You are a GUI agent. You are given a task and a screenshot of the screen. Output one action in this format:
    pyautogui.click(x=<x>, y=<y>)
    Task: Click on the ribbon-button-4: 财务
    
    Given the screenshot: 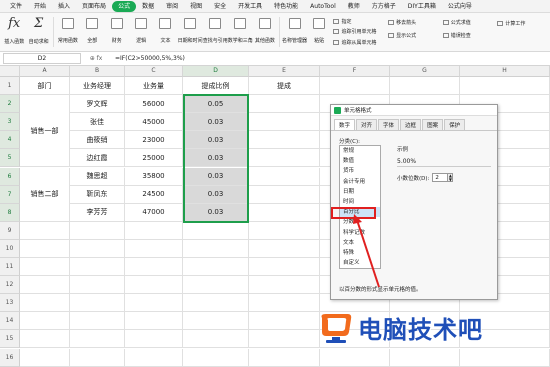 What is the action you would take?
    pyautogui.click(x=117, y=32)
    